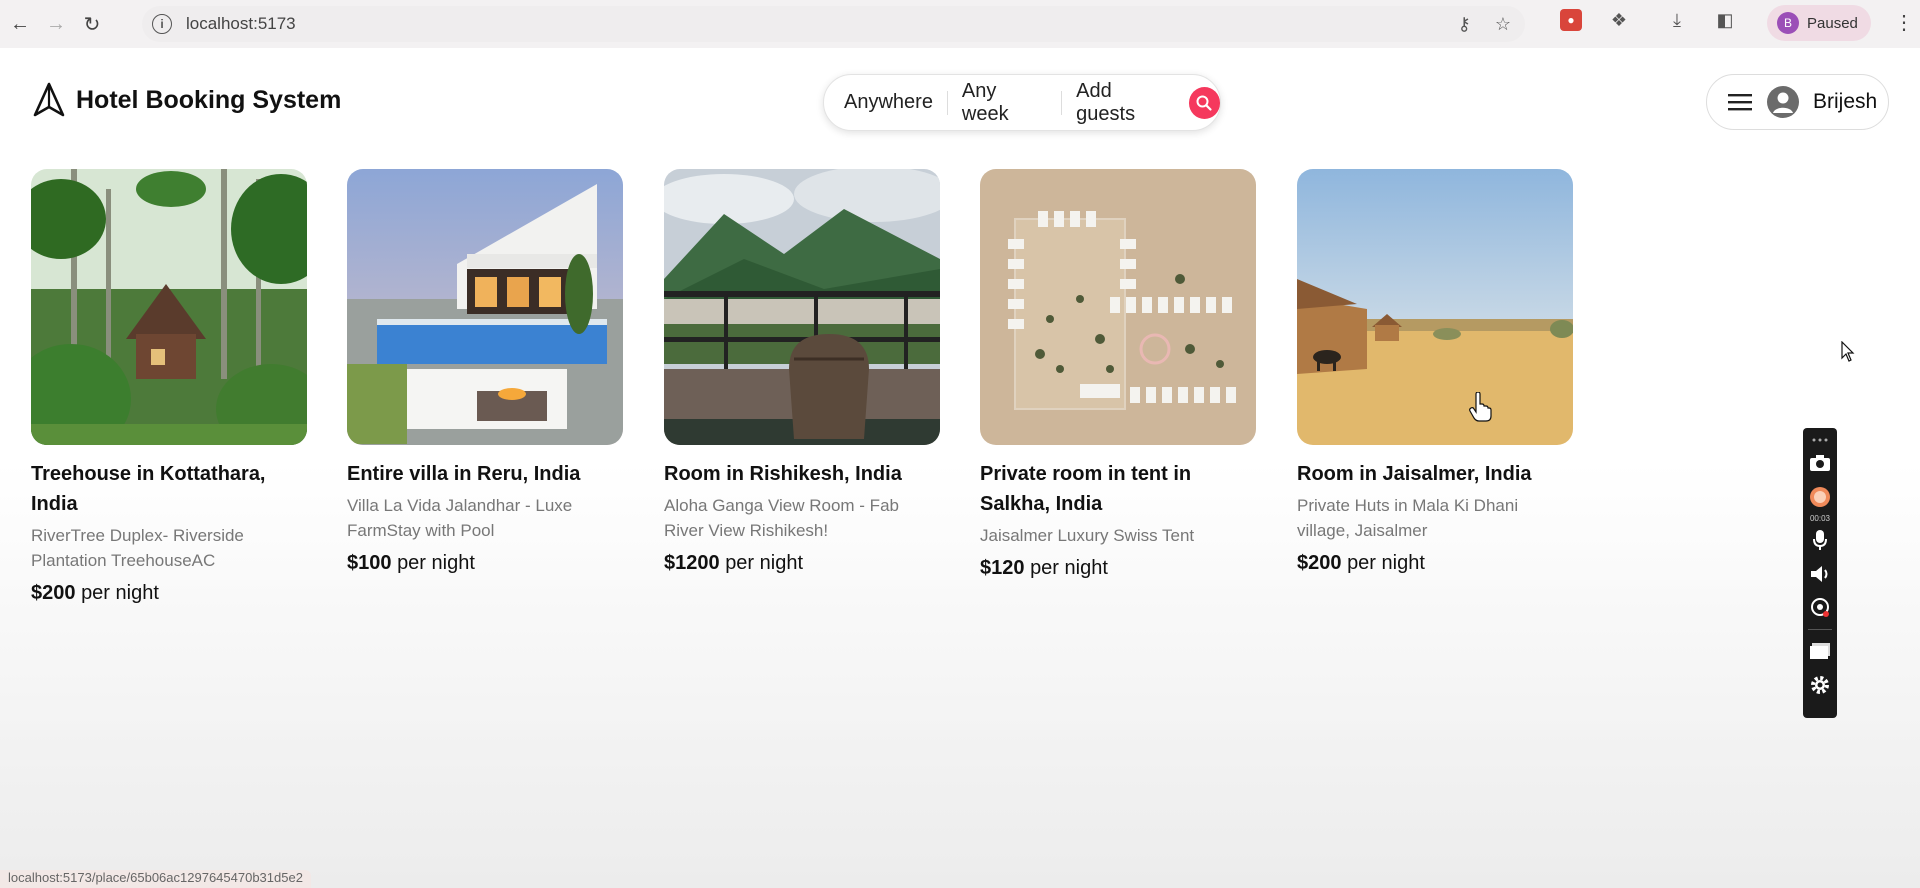  I want to click on password-key-icon: ⚷, so click(1464, 24).